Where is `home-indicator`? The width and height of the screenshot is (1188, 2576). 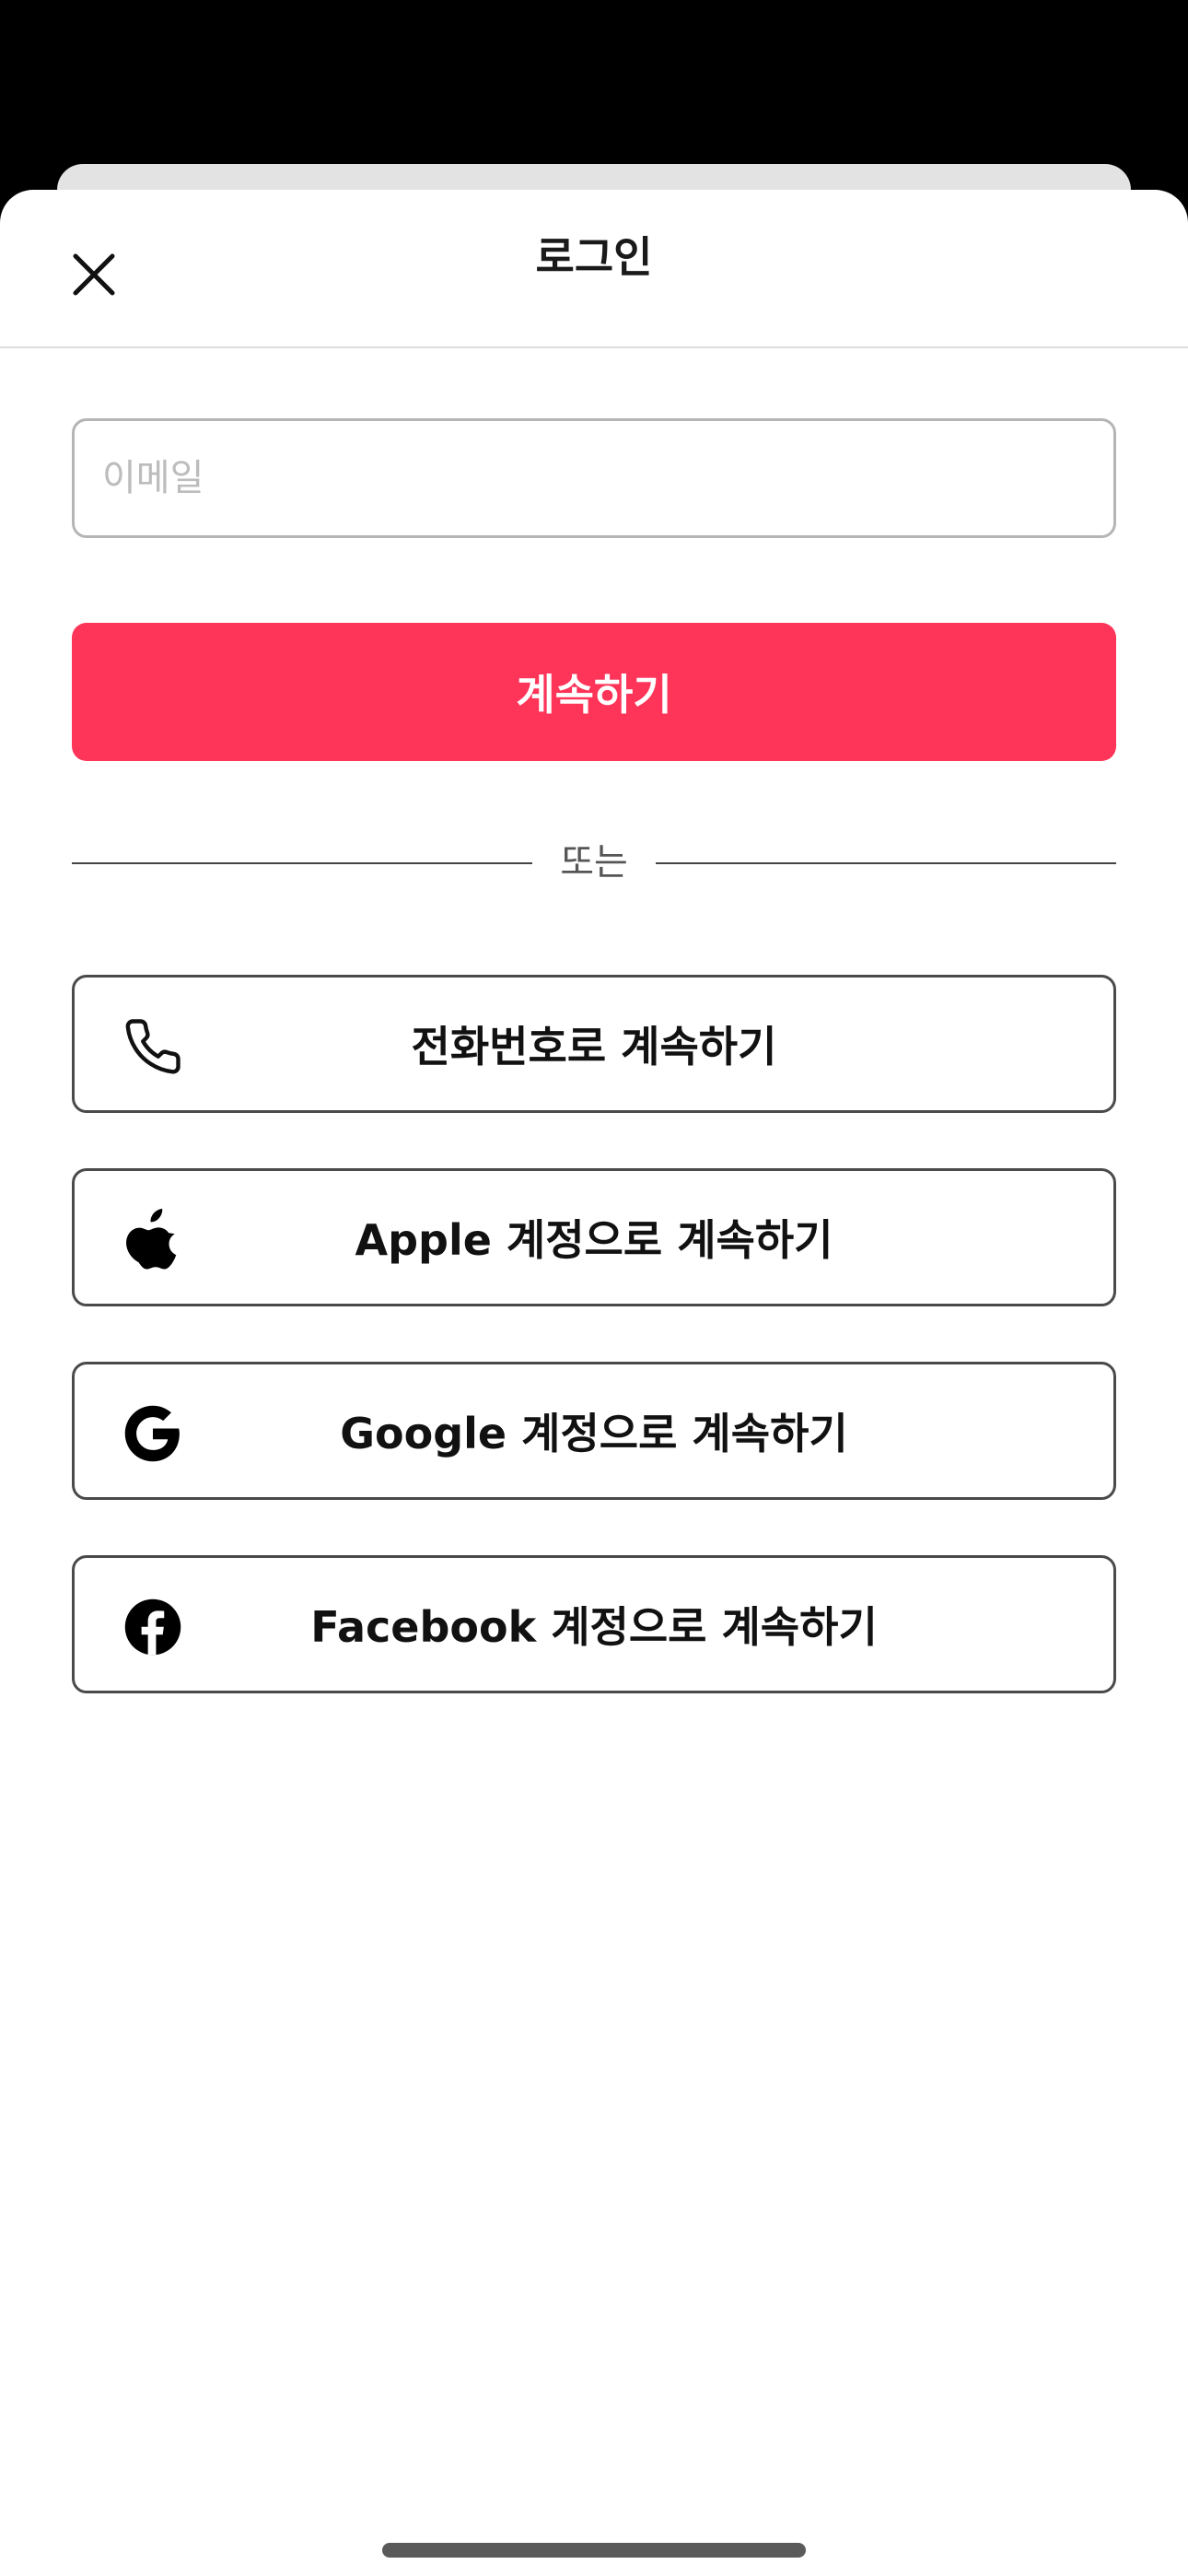
home-indicator is located at coordinates (594, 2550).